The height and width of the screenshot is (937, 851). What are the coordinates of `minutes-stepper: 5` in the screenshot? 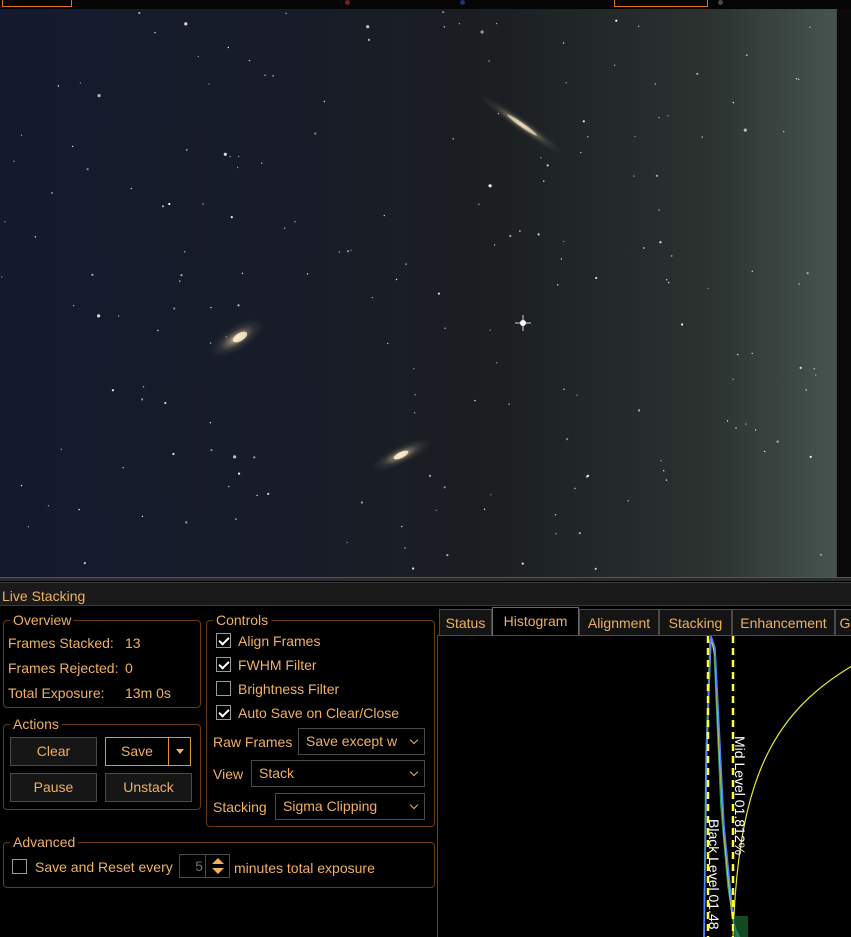 It's located at (204, 866).